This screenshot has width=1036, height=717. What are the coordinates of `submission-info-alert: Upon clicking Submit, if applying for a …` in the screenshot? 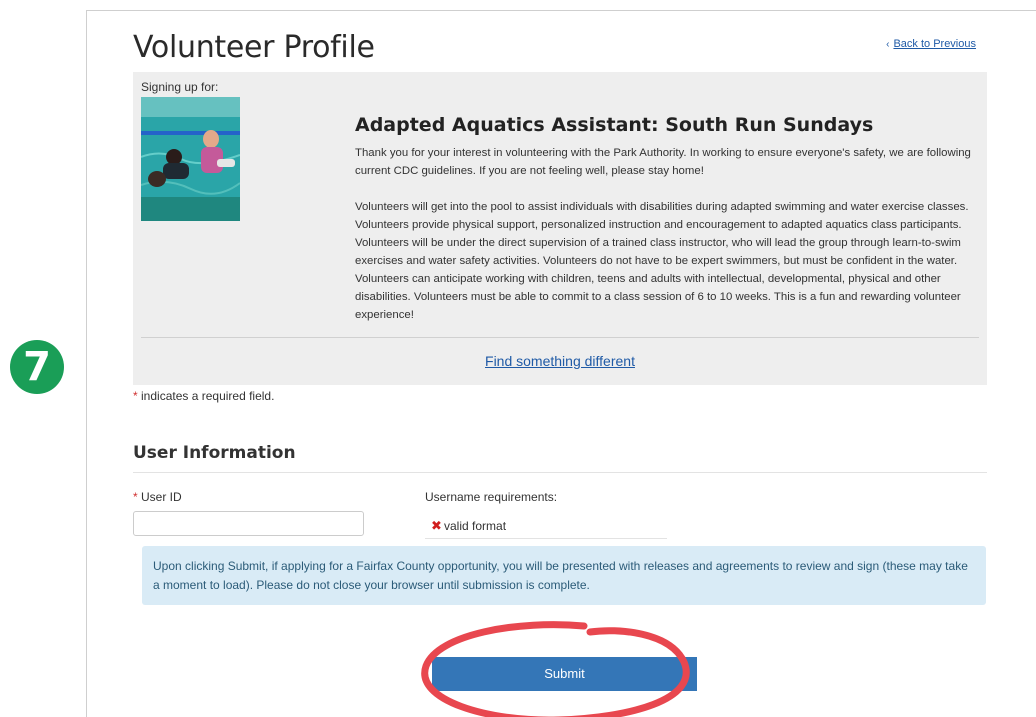 It's located at (564, 575).